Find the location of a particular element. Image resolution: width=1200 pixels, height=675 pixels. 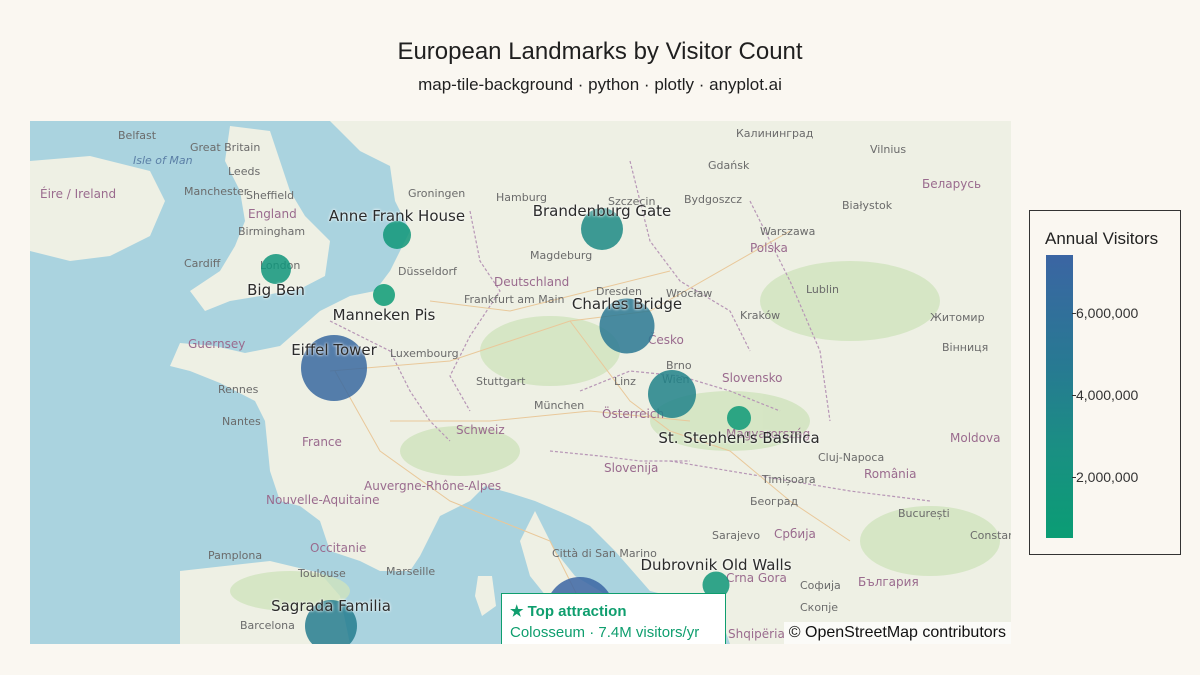

map-place-label: Nantes is located at coordinates (241, 421).